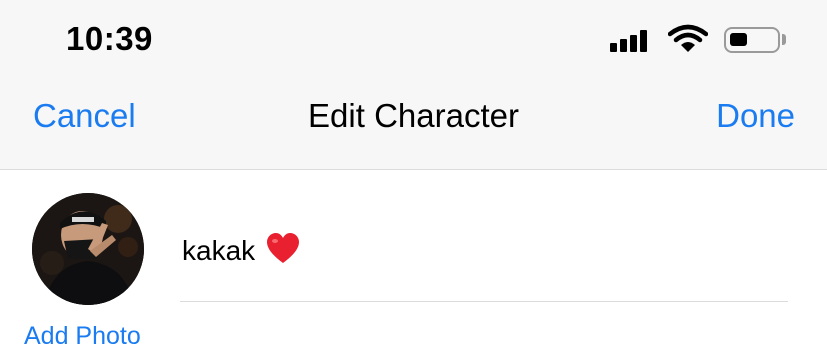 Image resolution: width=827 pixels, height=361 pixels. What do you see at coordinates (219, 250) in the screenshot?
I see `character-name-value: kakak` at bounding box center [219, 250].